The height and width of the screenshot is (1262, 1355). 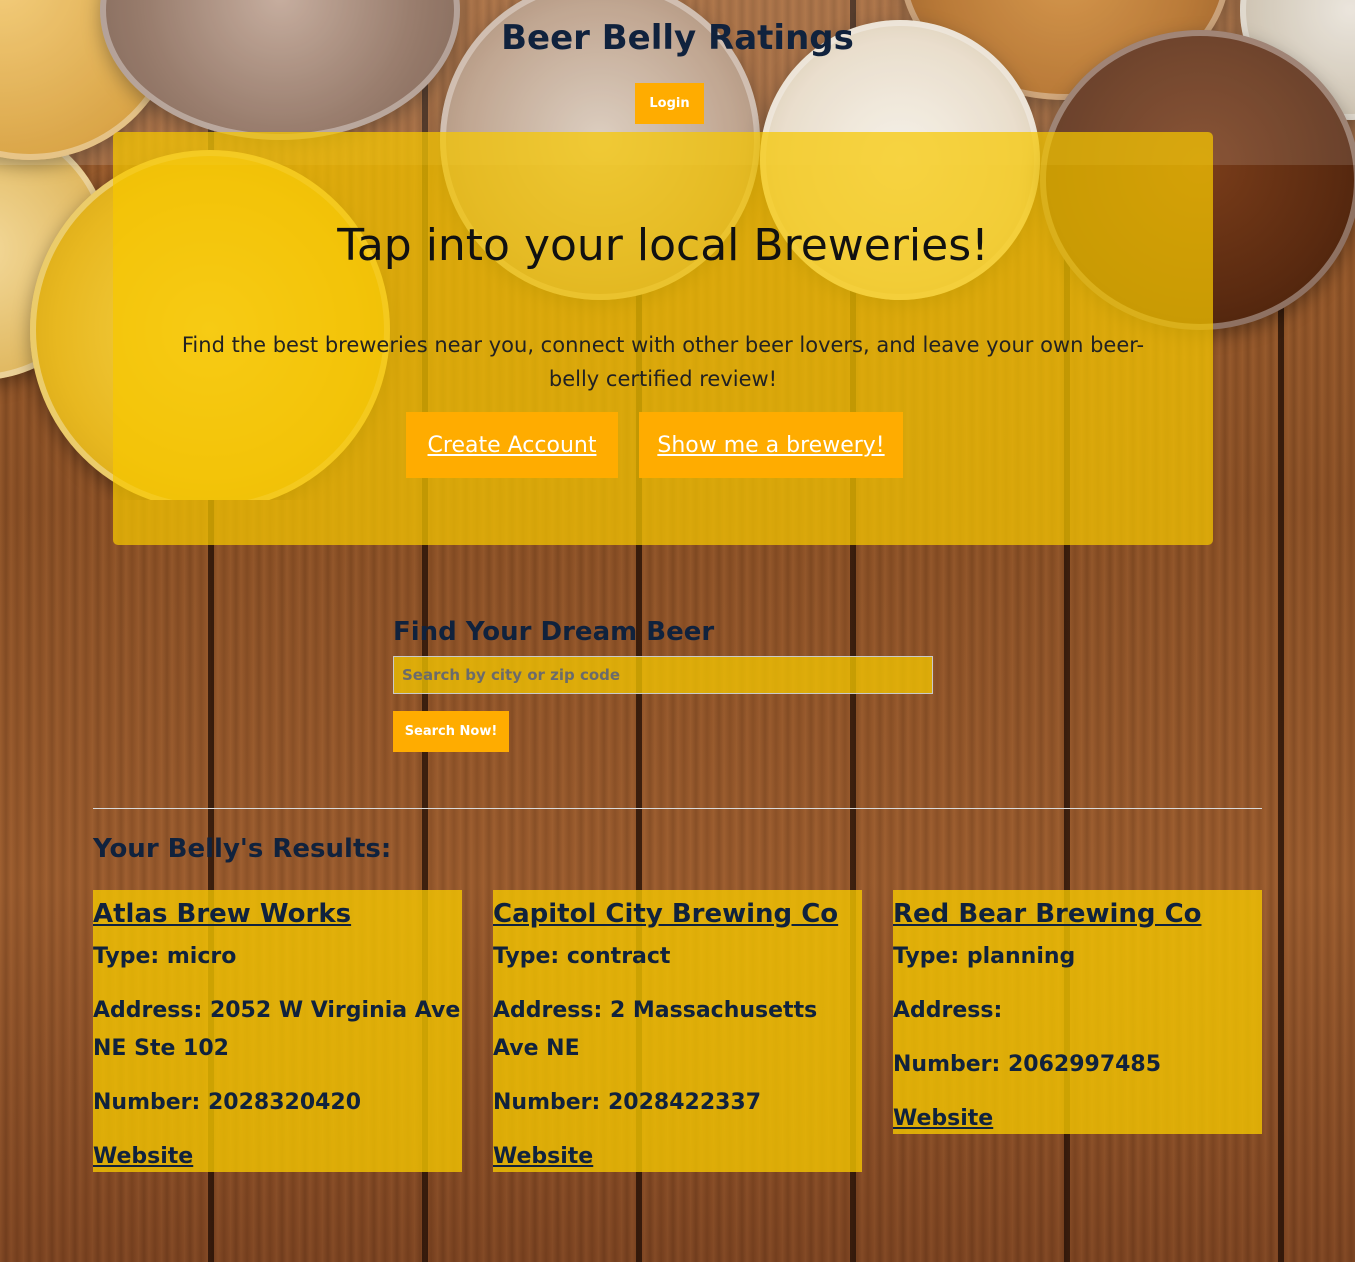 I want to click on brewery-type: Type: planning, so click(x=984, y=956).